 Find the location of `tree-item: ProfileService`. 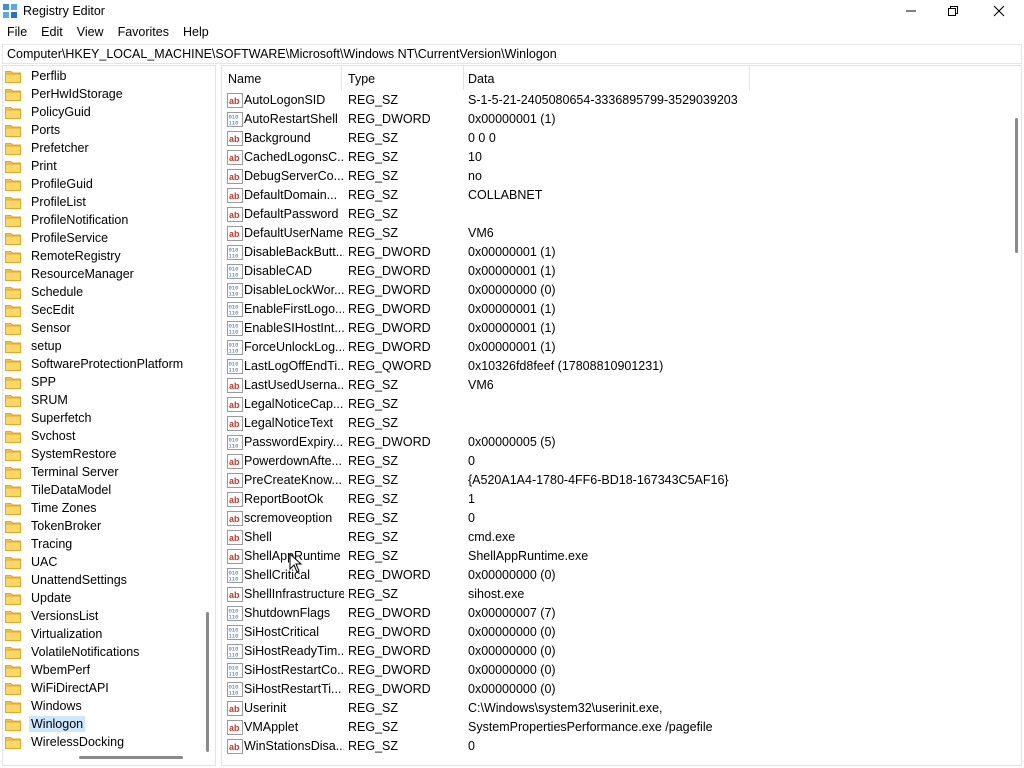

tree-item: ProfileService is located at coordinates (57, 238).